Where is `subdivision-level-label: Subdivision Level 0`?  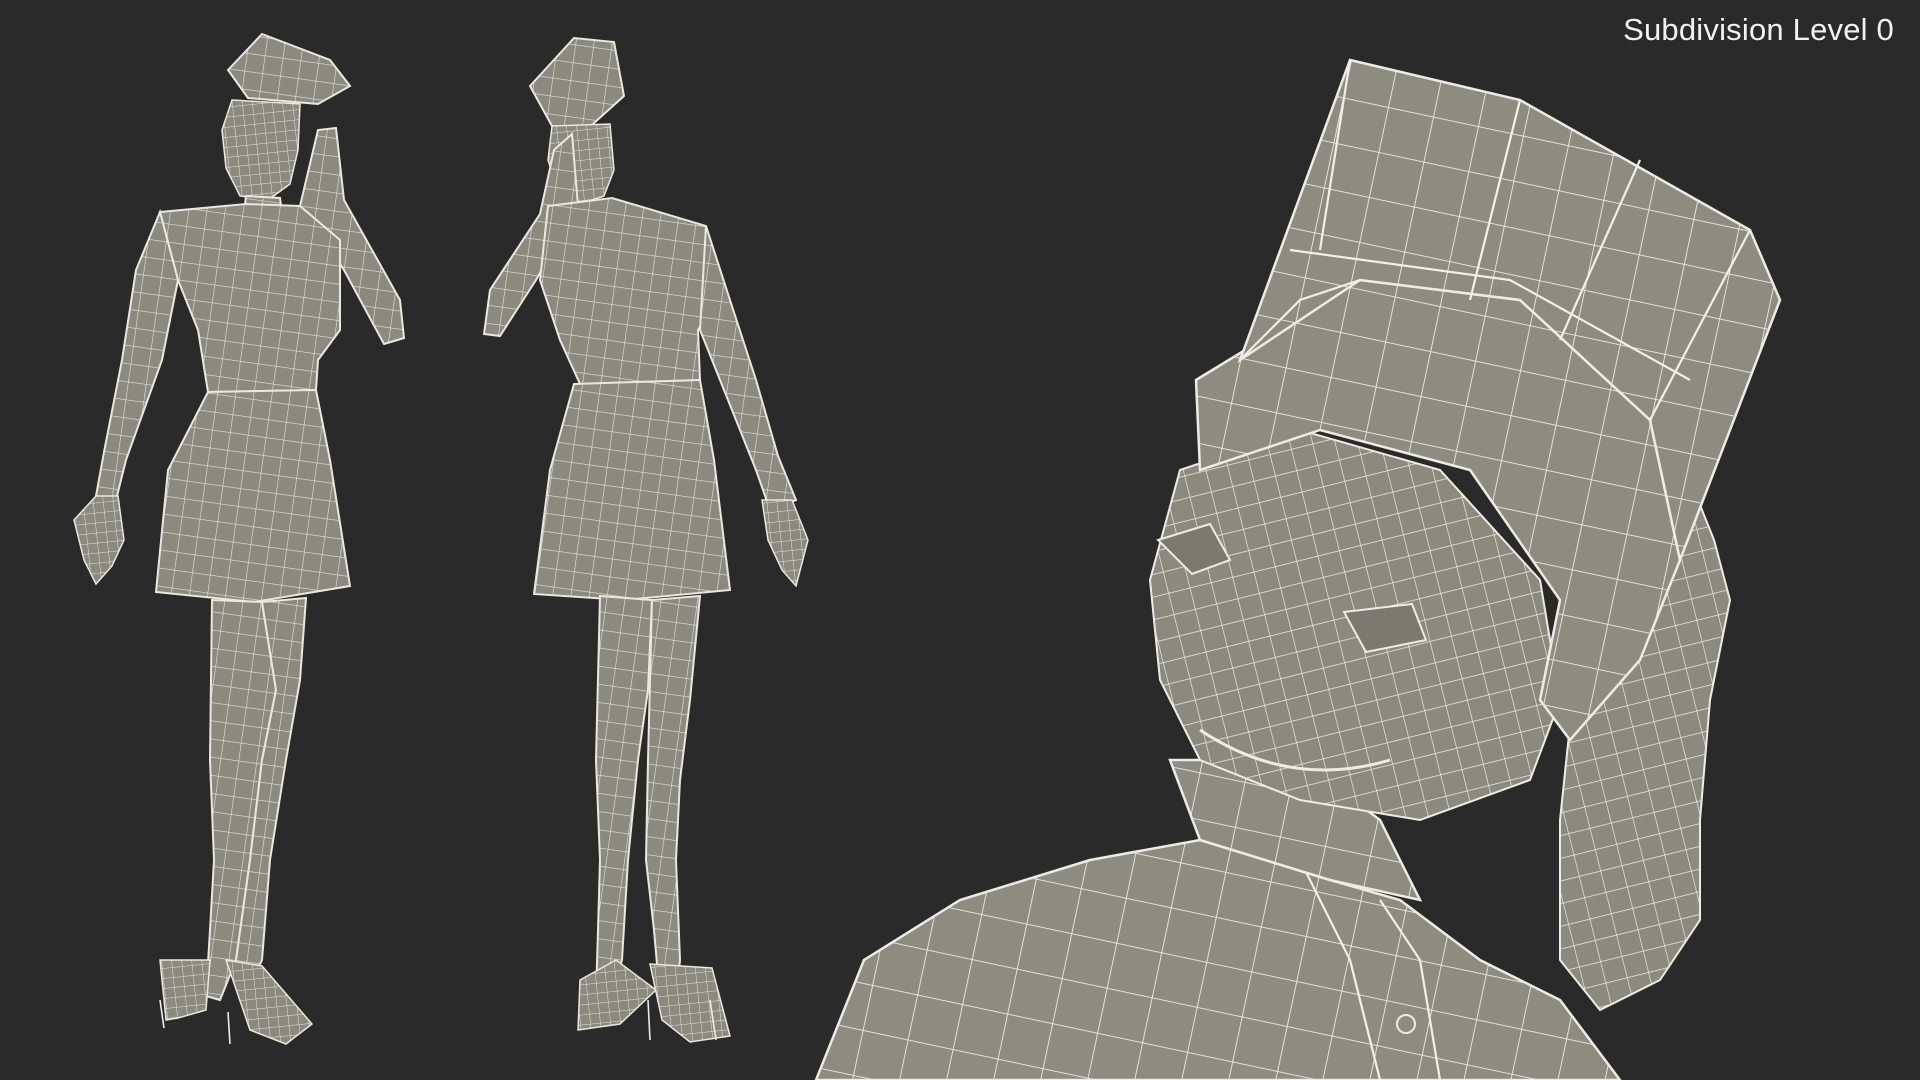
subdivision-level-label: Subdivision Level 0 is located at coordinates (1758, 29).